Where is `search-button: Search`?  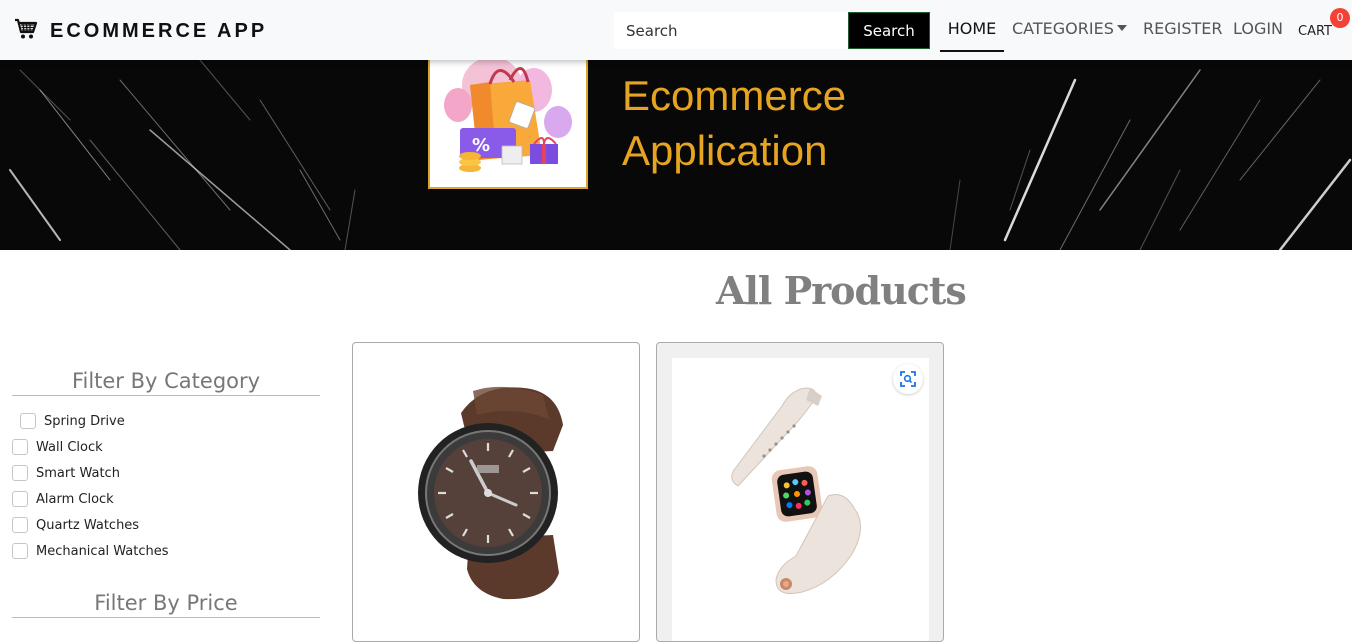
search-button: Search is located at coordinates (889, 30).